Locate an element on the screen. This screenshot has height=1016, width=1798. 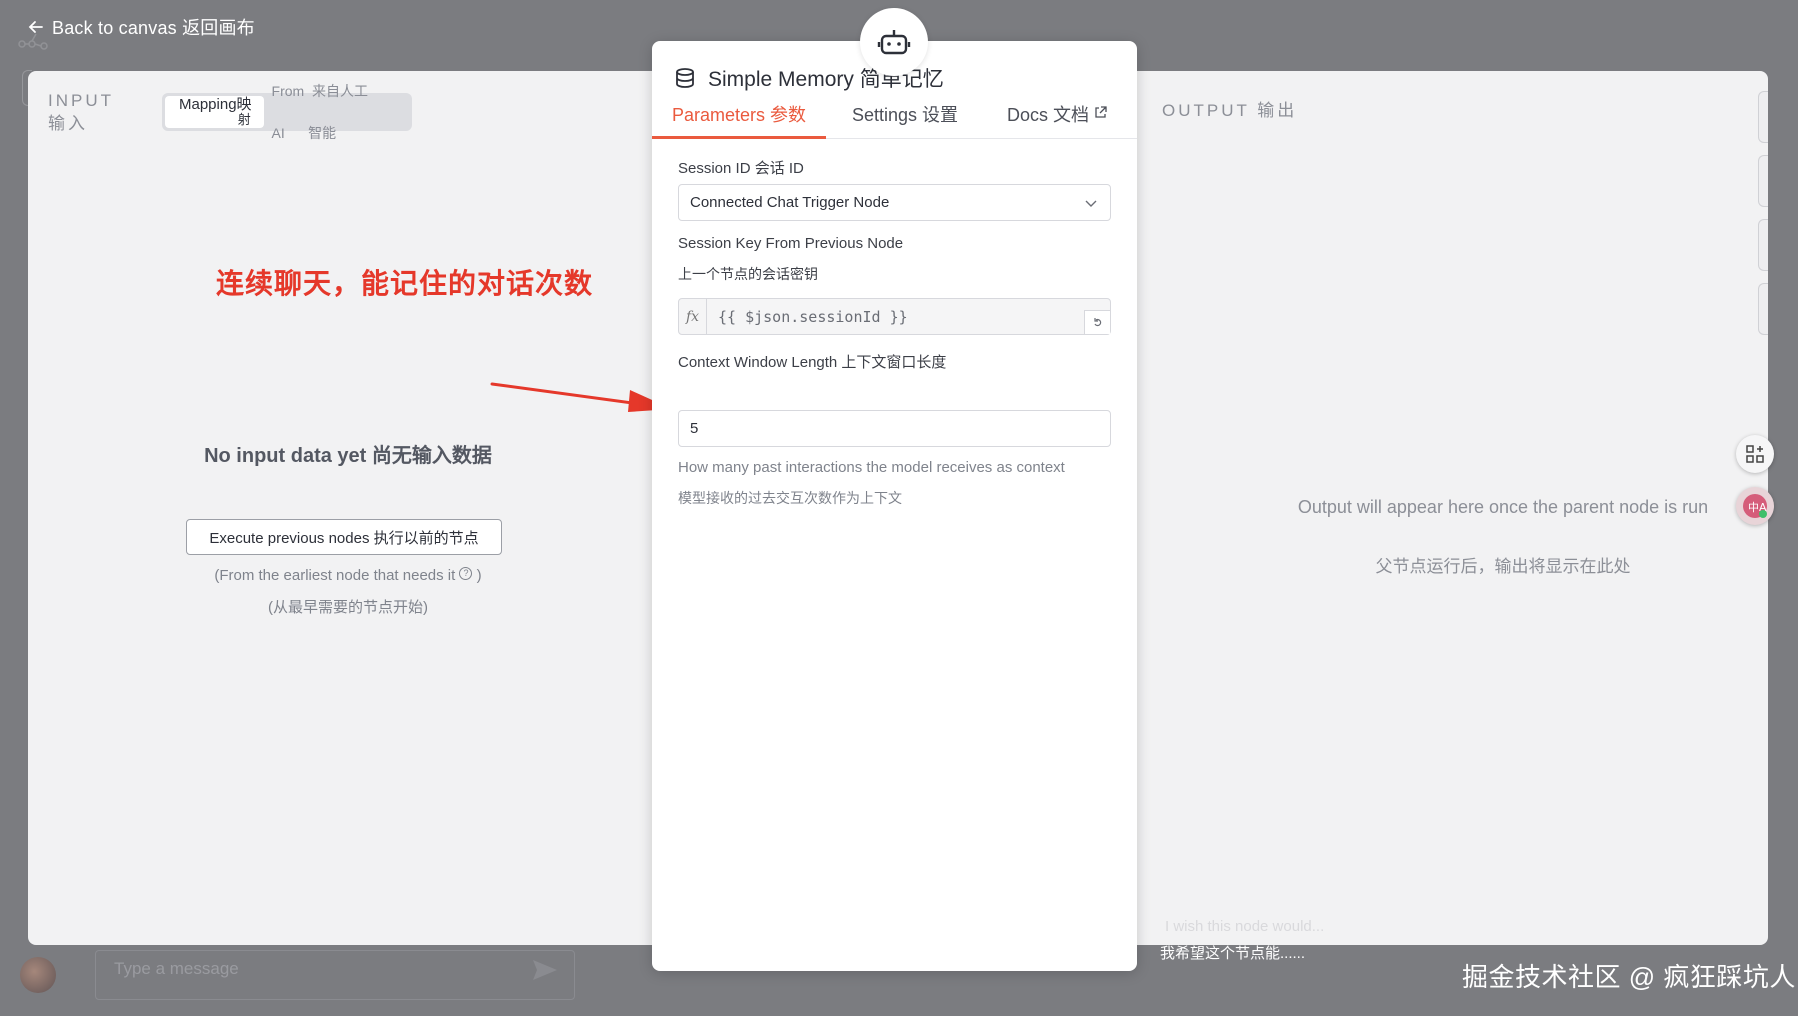
tab-docs-label: Docs 文档 is located at coordinates (1048, 115).